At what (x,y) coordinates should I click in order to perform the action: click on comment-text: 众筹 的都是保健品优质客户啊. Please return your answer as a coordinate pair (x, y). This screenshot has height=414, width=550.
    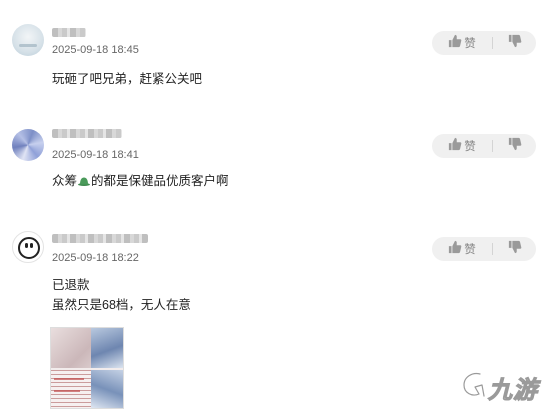
    Looking at the image, I should click on (140, 181).